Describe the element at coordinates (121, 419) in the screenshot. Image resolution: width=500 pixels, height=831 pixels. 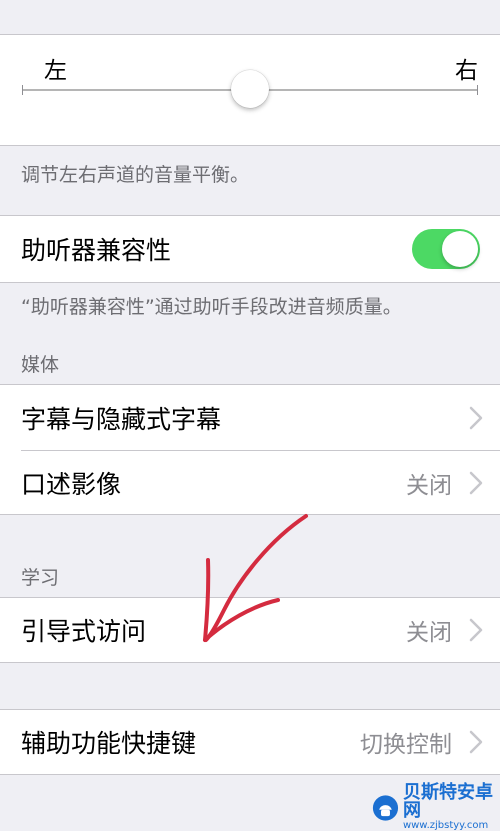
I see `captions-label: 字幕与隐藏式字幕` at that location.